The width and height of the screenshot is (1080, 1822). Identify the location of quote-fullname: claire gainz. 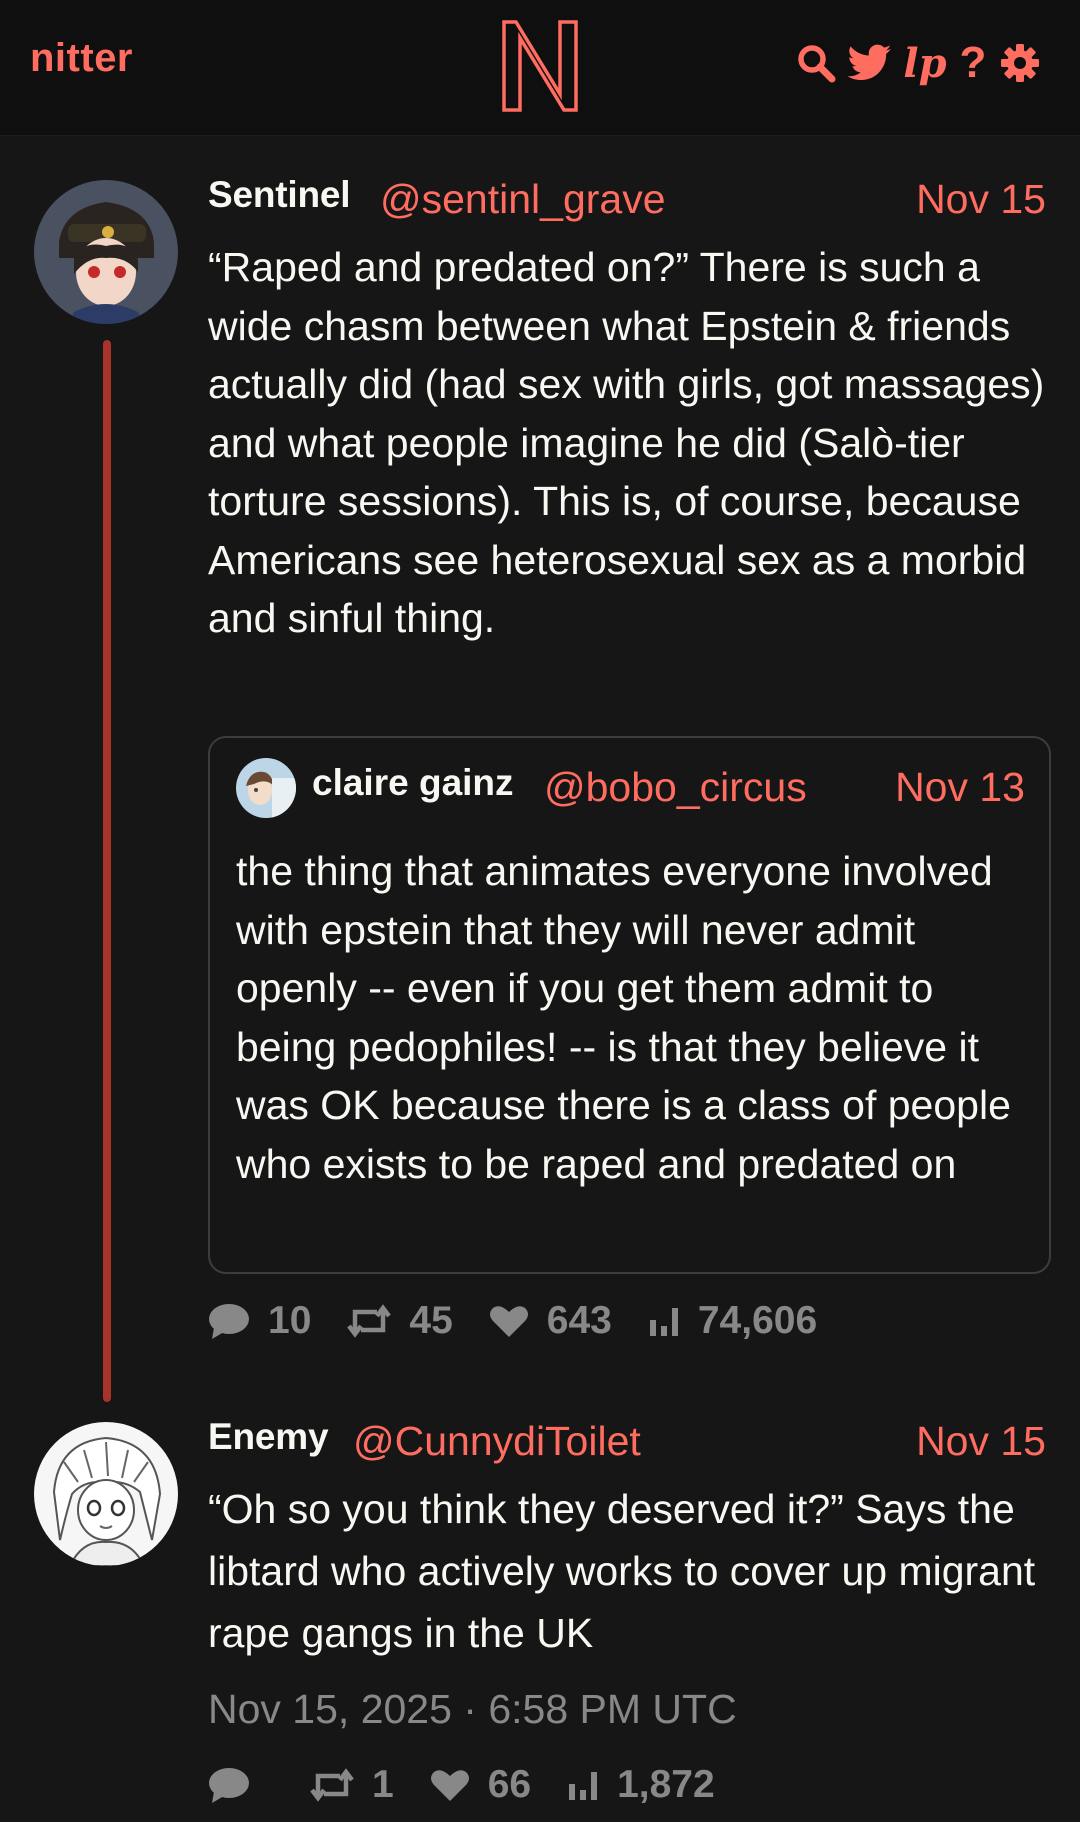
(413, 783).